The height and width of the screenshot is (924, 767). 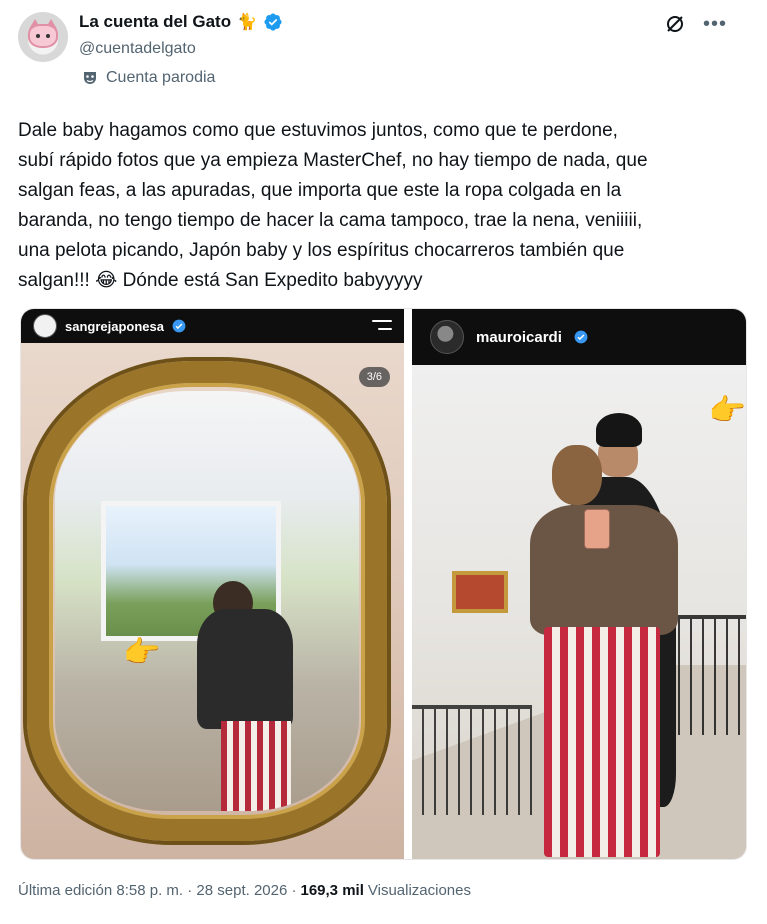 What do you see at coordinates (155, 22) in the screenshot?
I see `author-display-name: La cuenta del Gato` at bounding box center [155, 22].